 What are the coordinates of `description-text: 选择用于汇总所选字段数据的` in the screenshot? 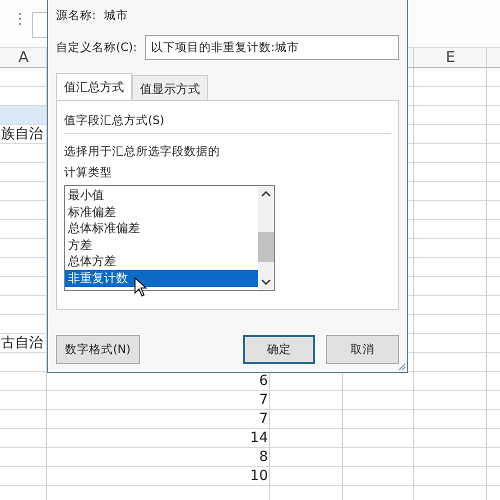 It's located at (142, 151).